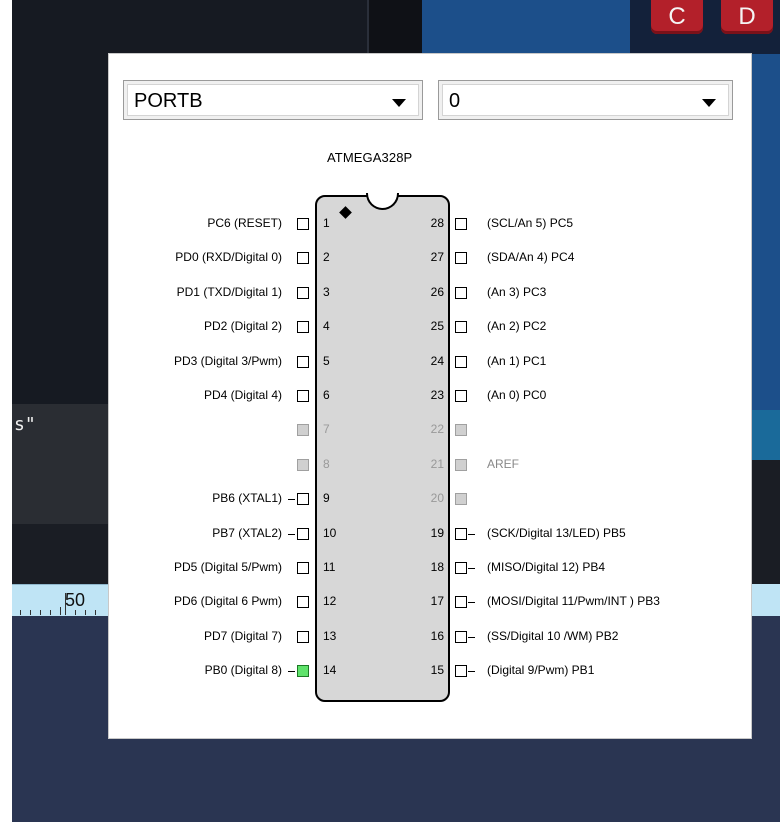 Image resolution: width=780 pixels, height=822 pixels. What do you see at coordinates (437, 601) in the screenshot?
I see `pin-number: 17` at bounding box center [437, 601].